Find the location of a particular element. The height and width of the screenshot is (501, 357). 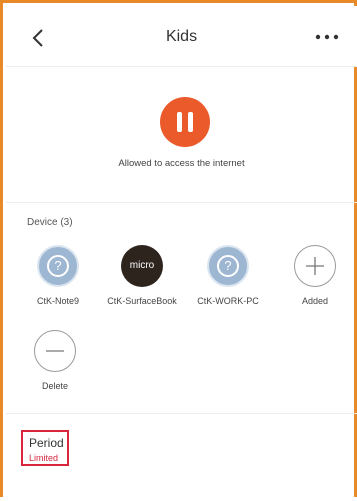

page-title: Kids is located at coordinates (181, 36).